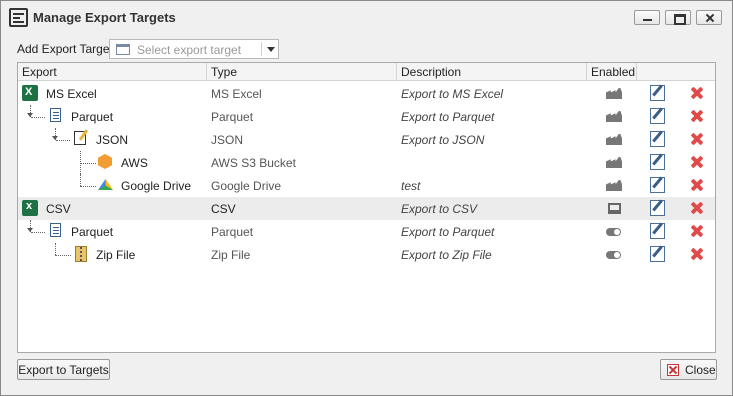  What do you see at coordinates (39, 72) in the screenshot?
I see `header-export: Export` at bounding box center [39, 72].